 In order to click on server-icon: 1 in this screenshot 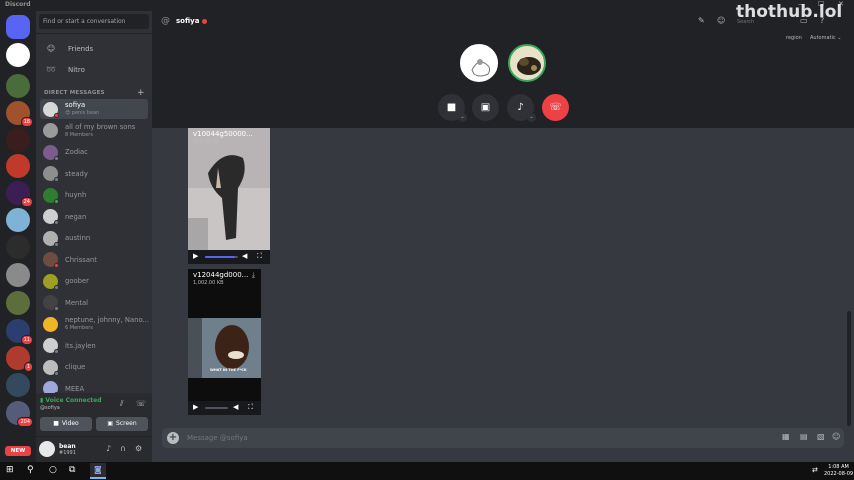, I will do `click(19, 359)`.